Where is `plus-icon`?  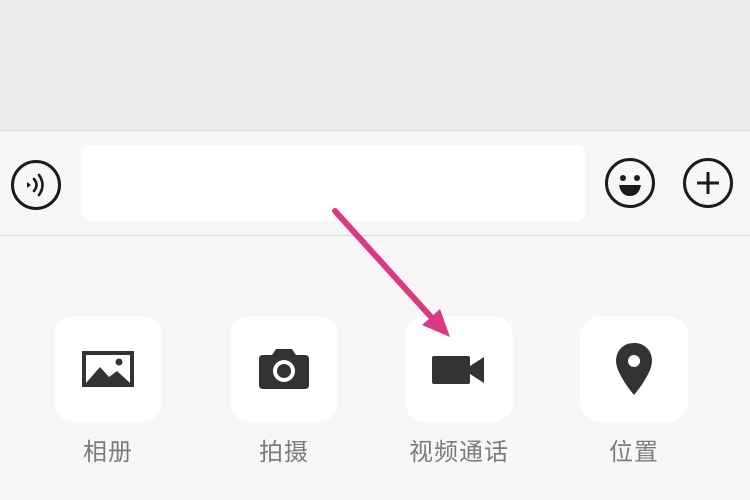 plus-icon is located at coordinates (708, 183).